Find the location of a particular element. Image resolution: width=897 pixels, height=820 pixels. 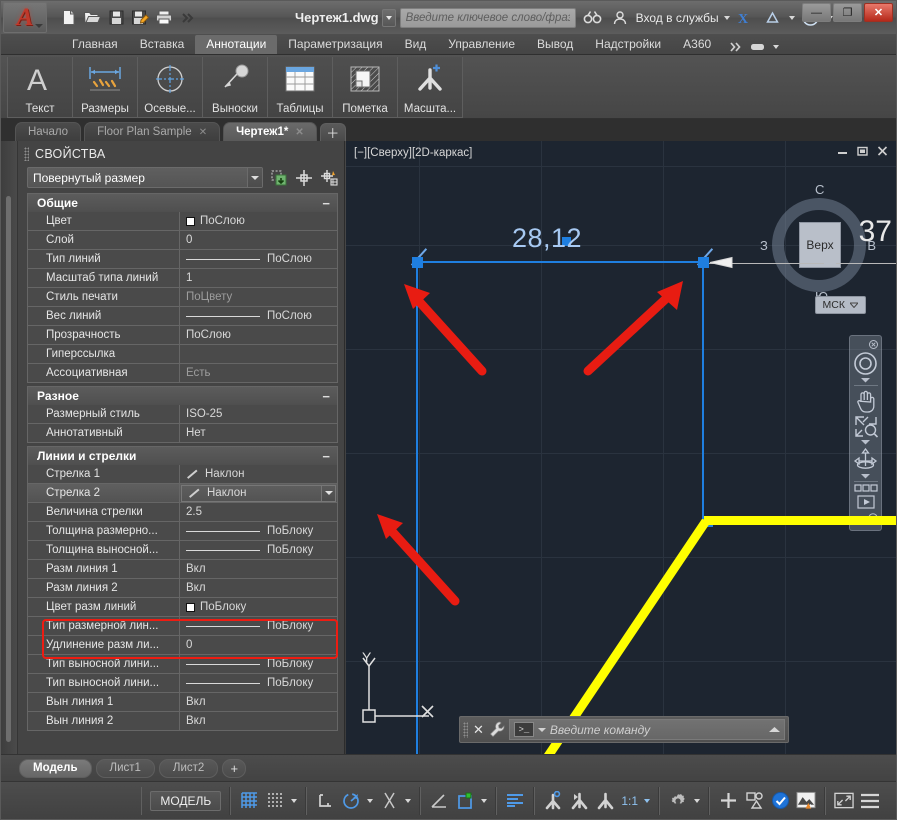

property-row-arrow-size: Величина стрелки 2.5 is located at coordinates (182, 512).